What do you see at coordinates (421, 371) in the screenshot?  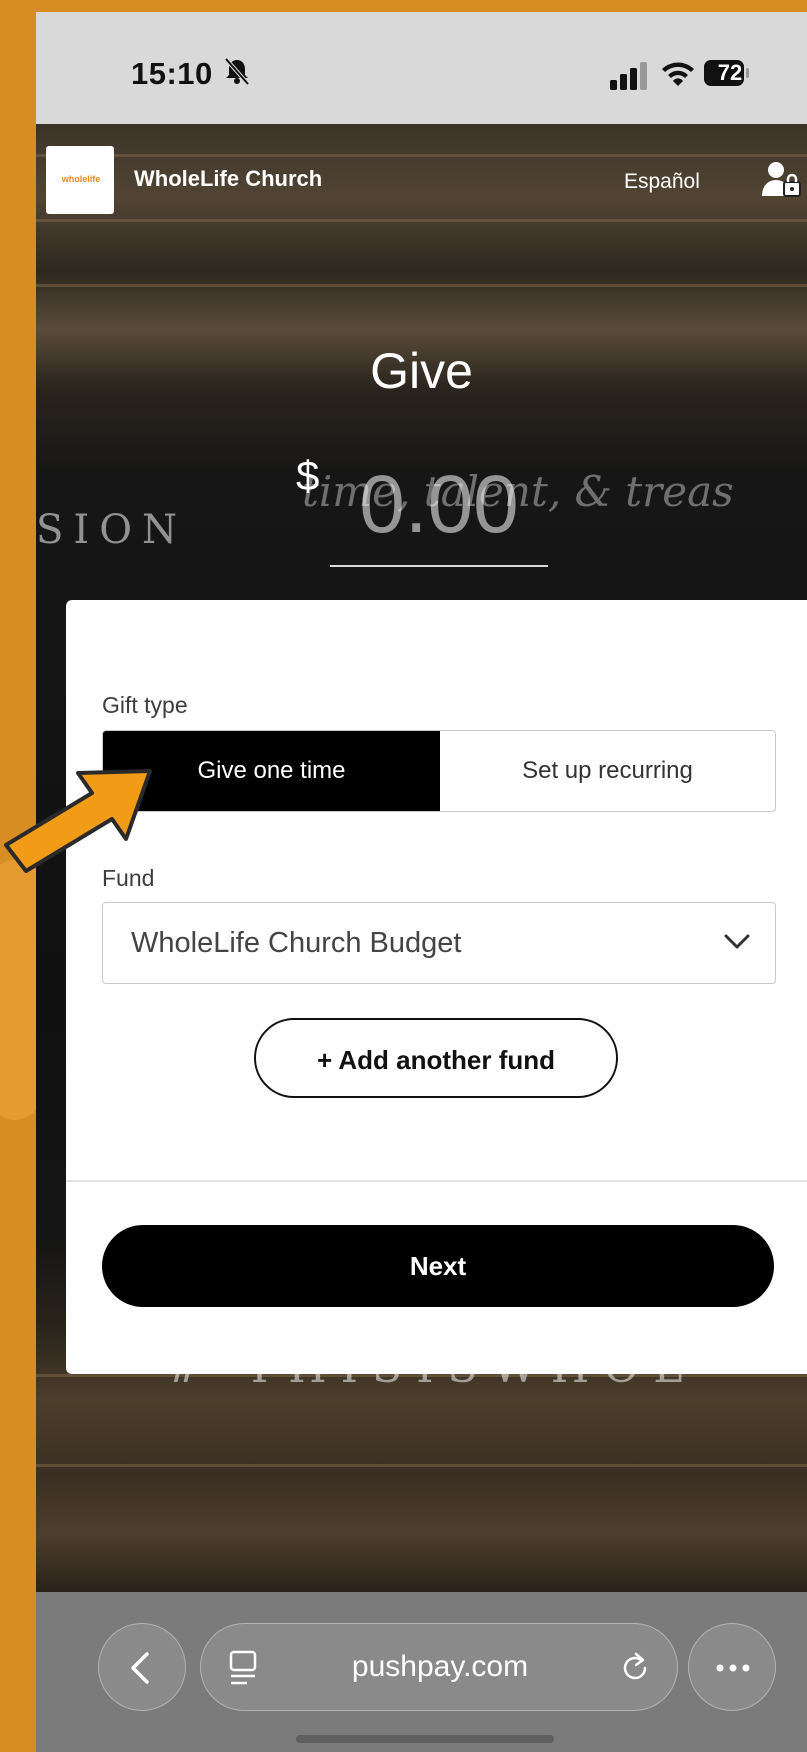 I see `page-title: Give` at bounding box center [421, 371].